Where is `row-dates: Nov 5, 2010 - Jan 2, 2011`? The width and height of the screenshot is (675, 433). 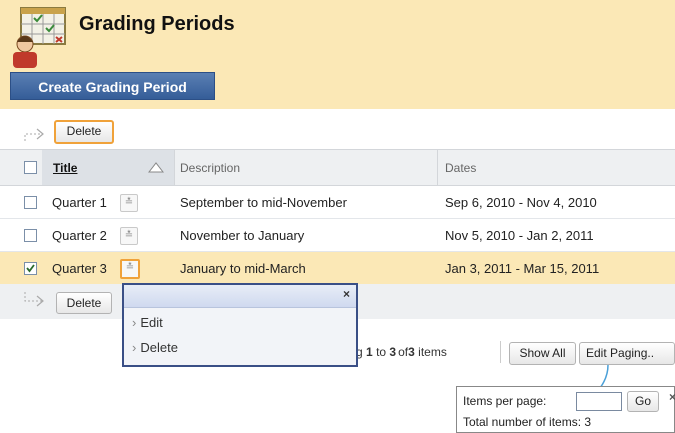 row-dates: Nov 5, 2010 - Jan 2, 2011 is located at coordinates (519, 235).